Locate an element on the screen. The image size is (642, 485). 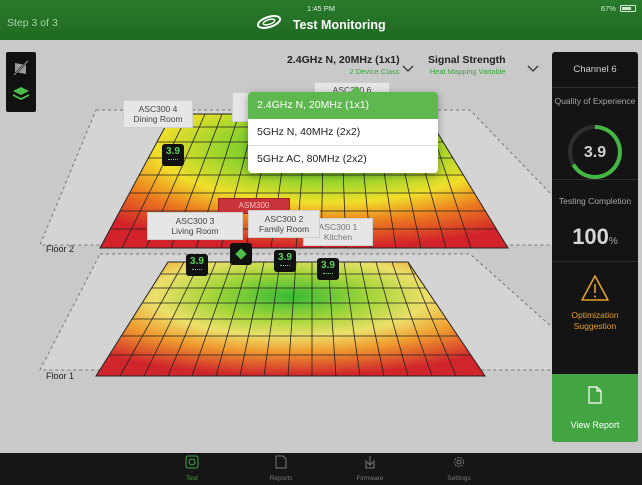
testing-unit: % is located at coordinates (613, 241).